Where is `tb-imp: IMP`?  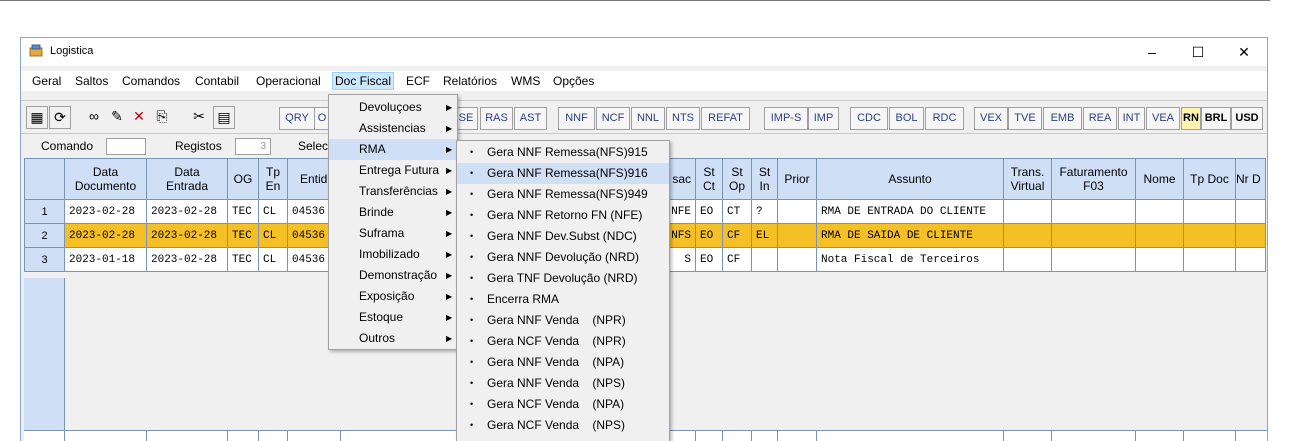 tb-imp: IMP is located at coordinates (823, 118).